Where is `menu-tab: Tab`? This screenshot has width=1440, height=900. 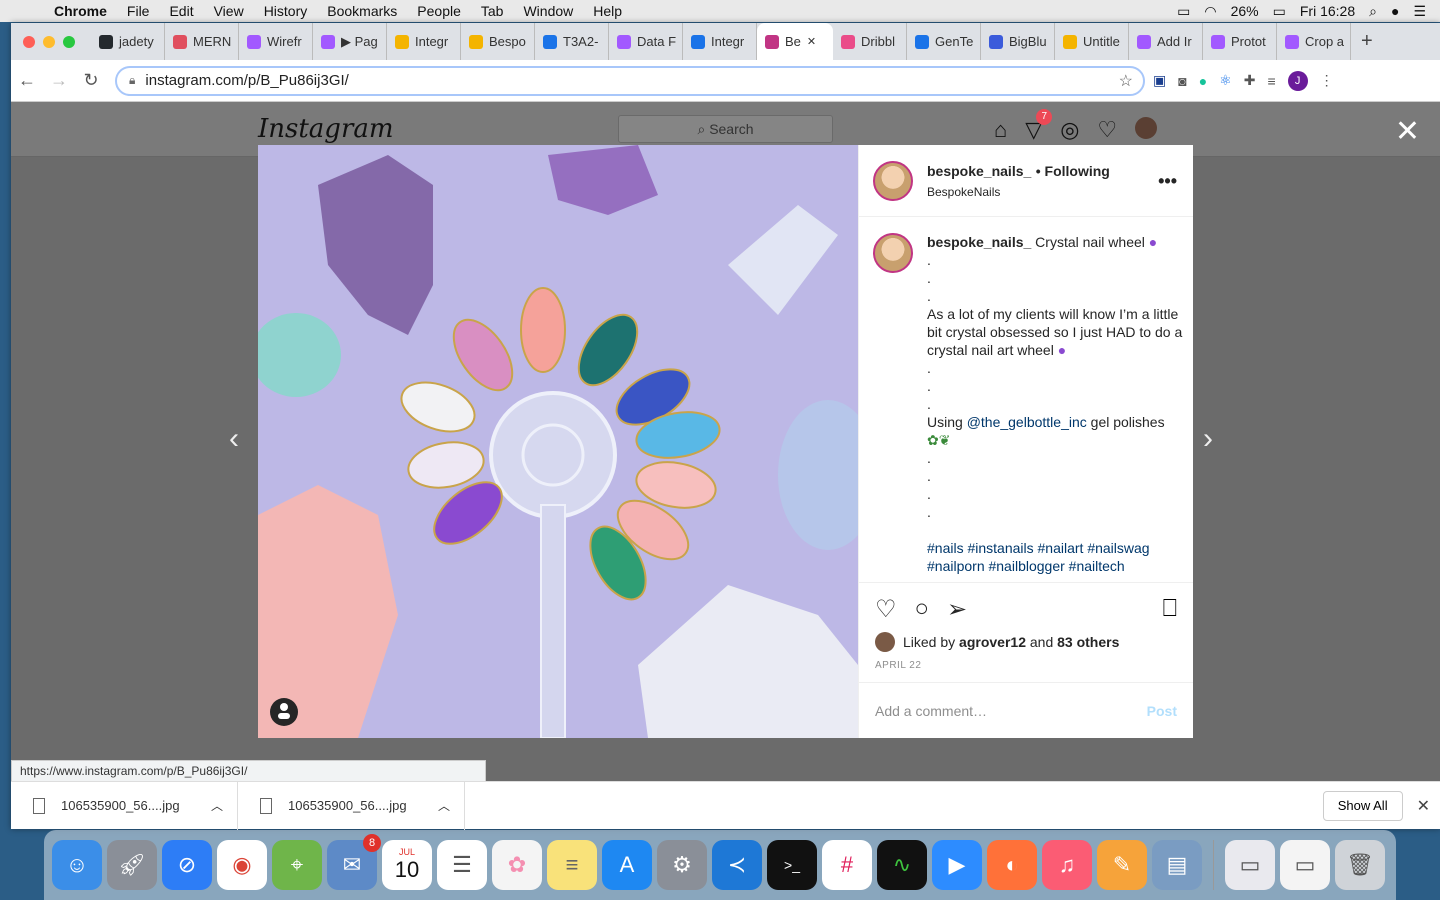
menu-tab: Tab is located at coordinates (492, 11).